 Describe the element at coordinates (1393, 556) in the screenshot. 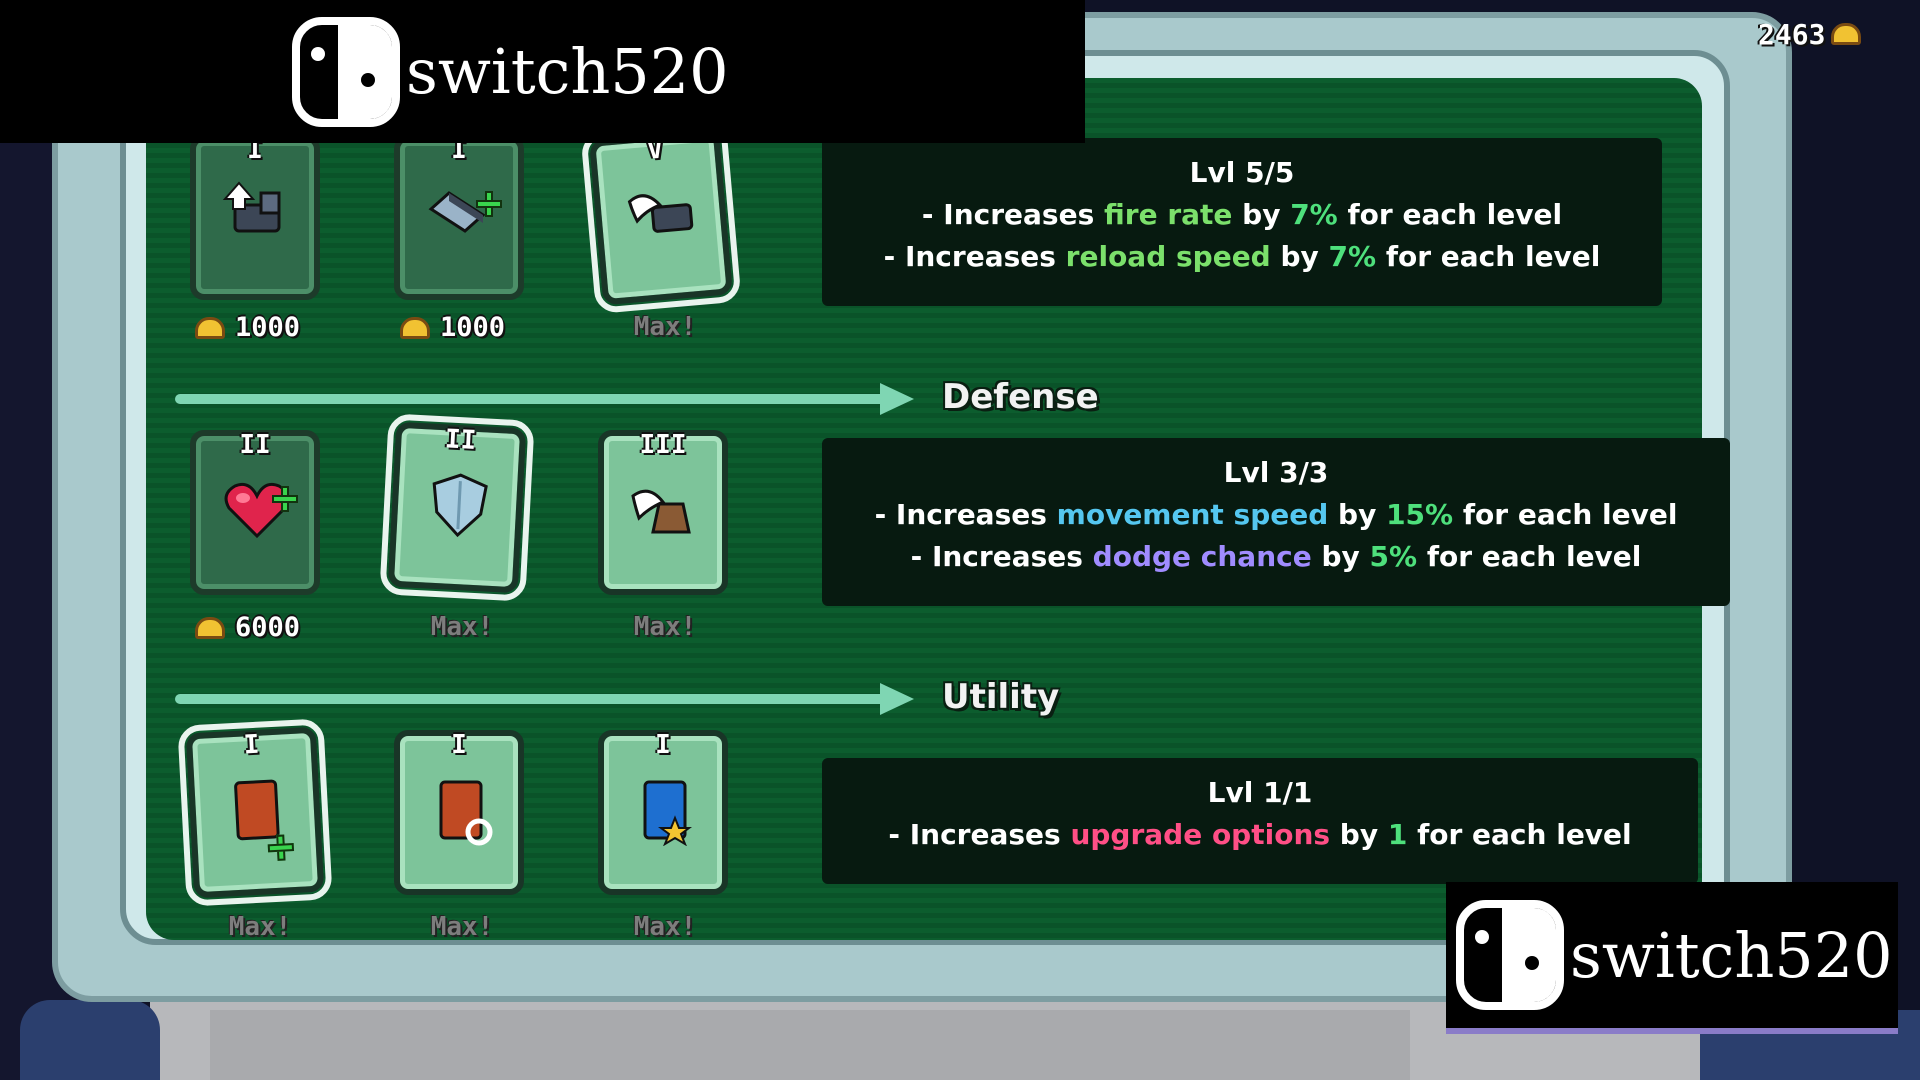

I see `stat-value: 5%` at that location.